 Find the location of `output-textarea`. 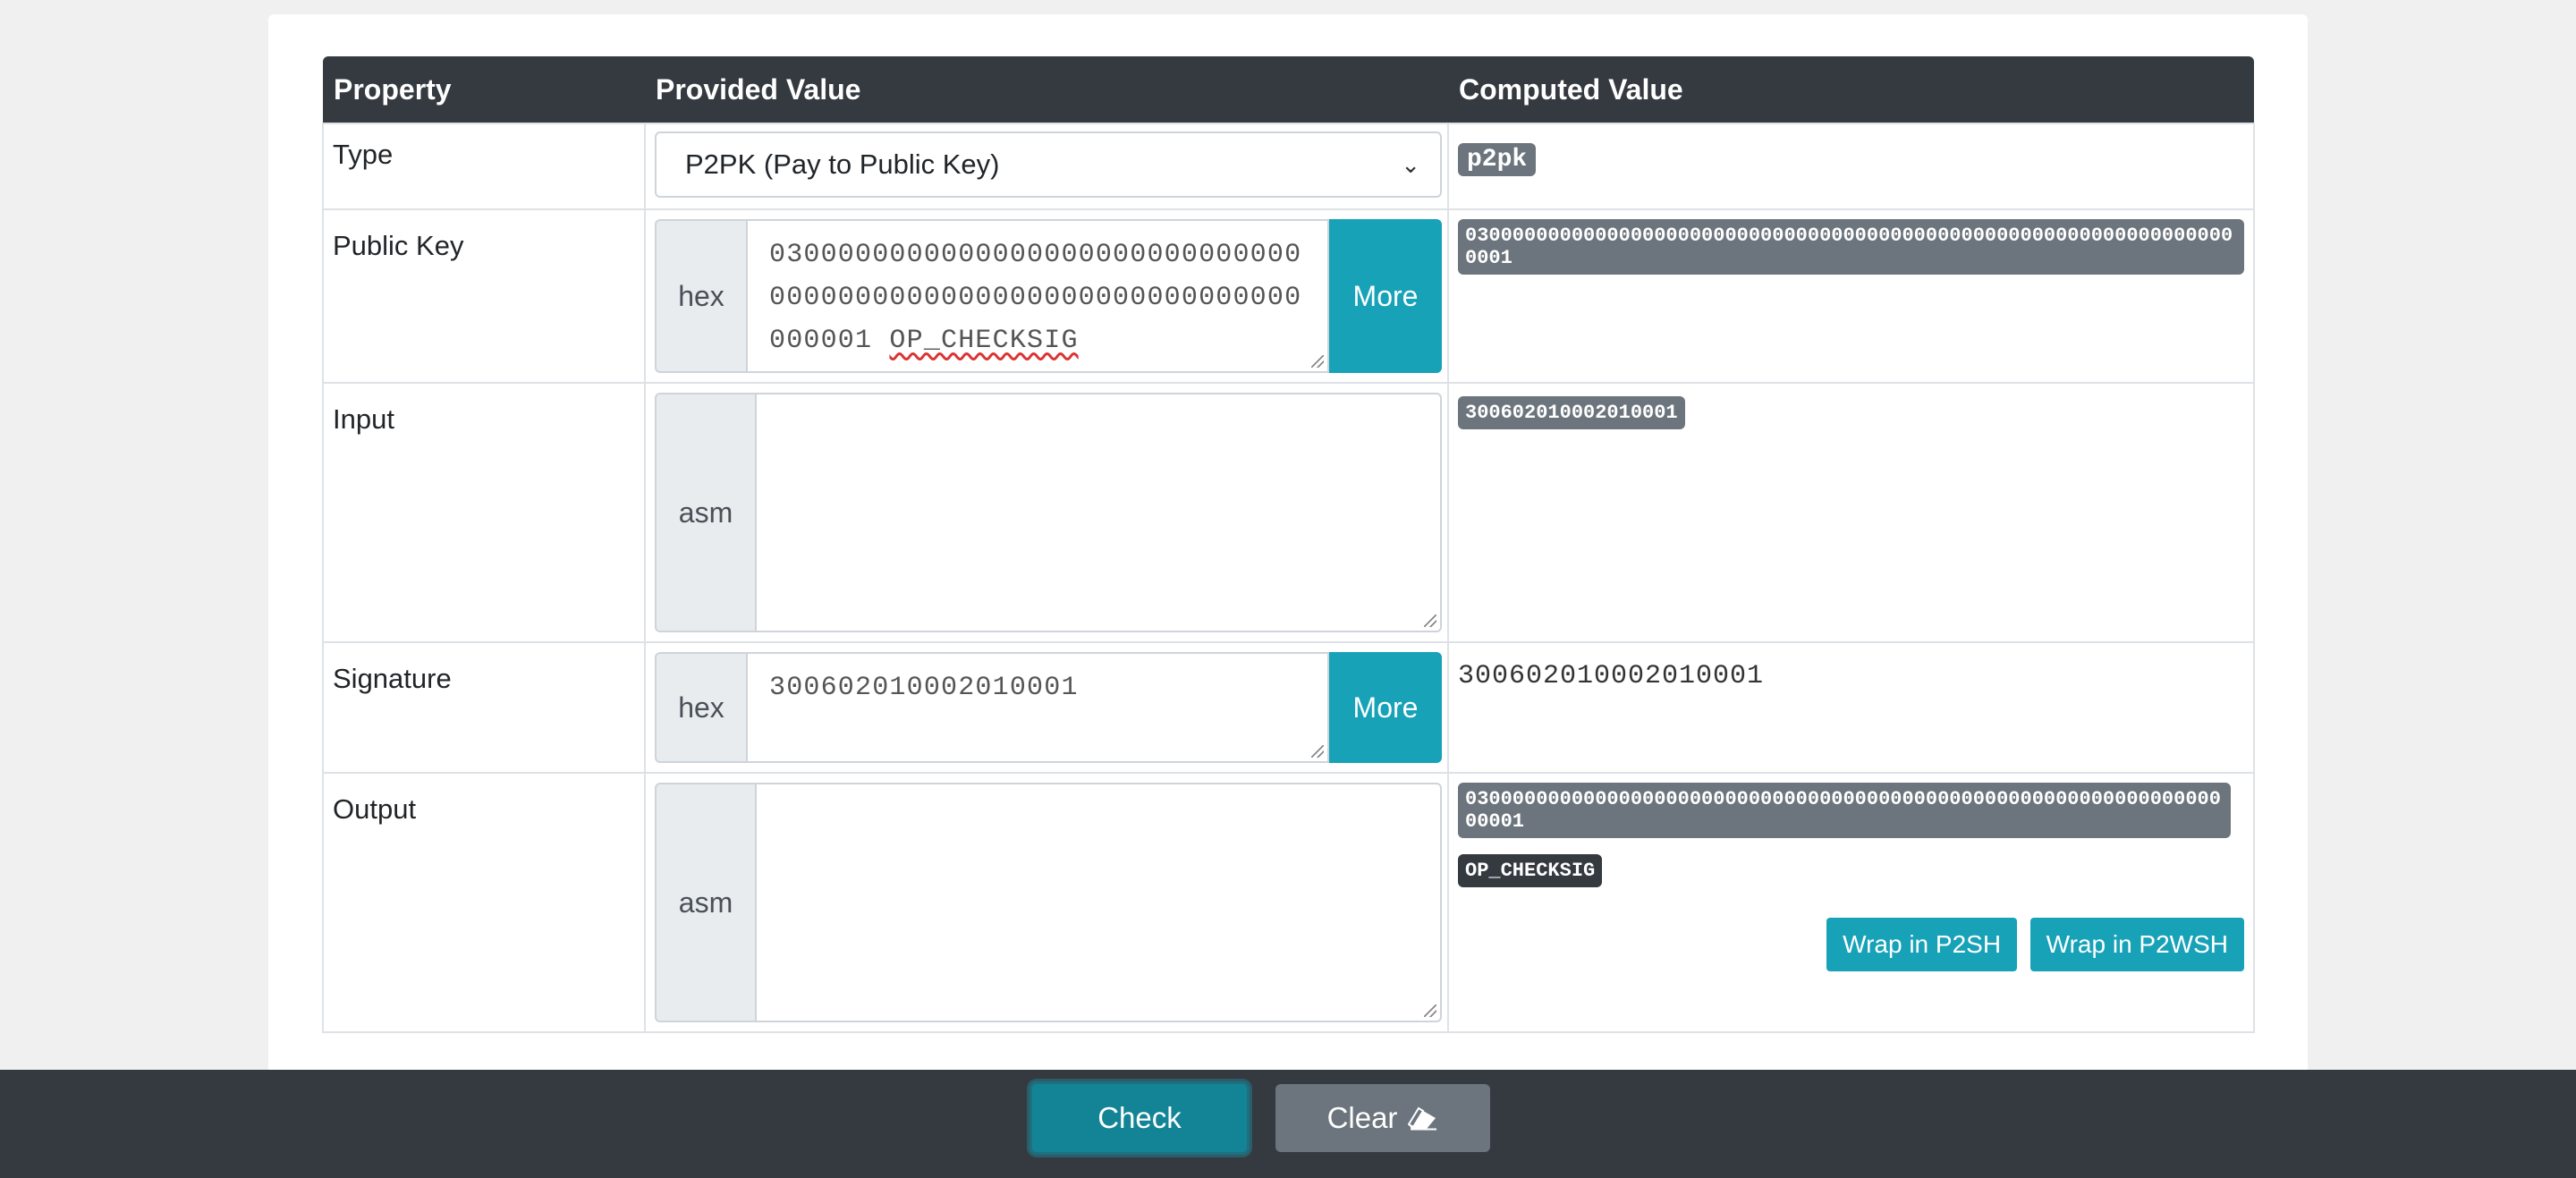

output-textarea is located at coordinates (1098, 902).